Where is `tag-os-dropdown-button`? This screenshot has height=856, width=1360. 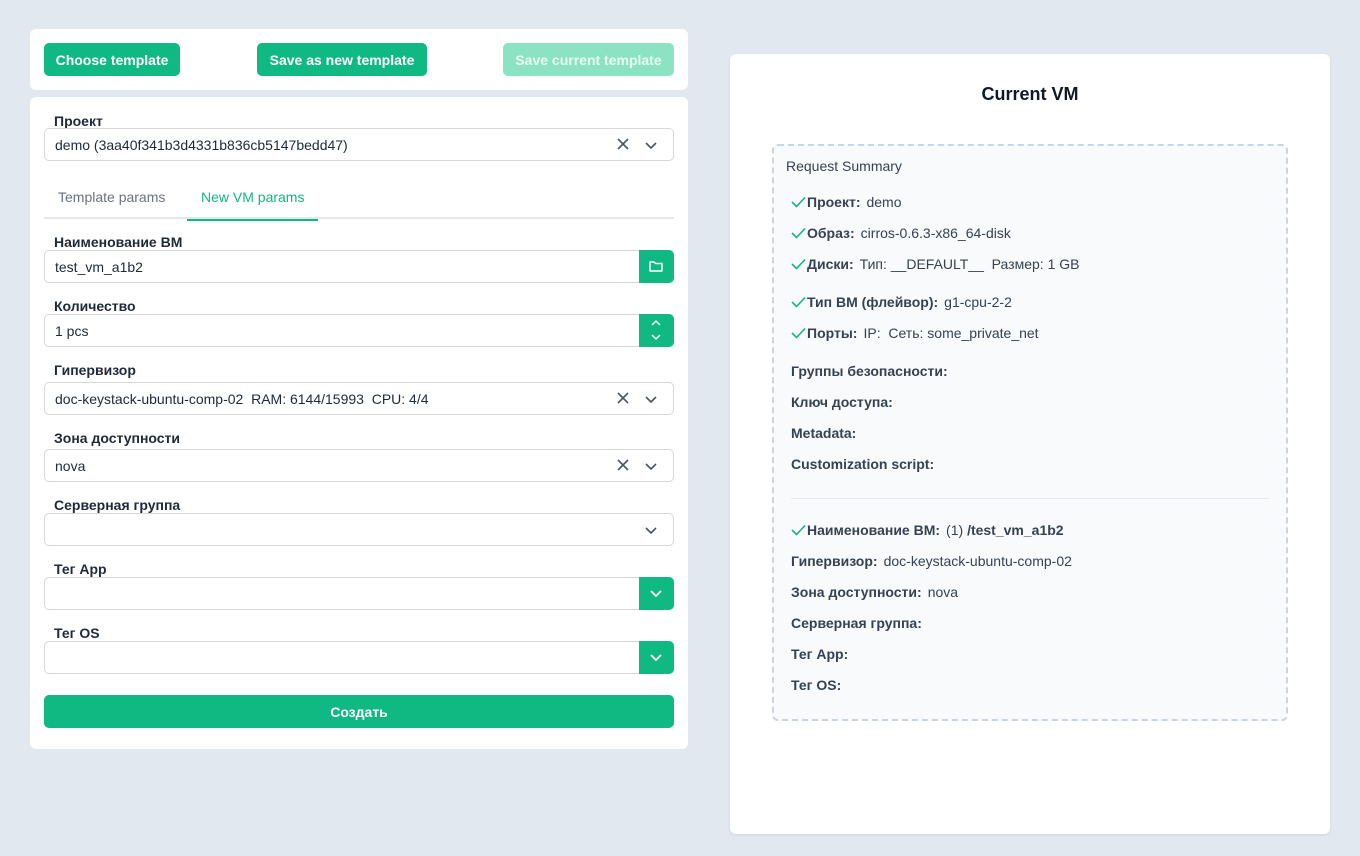 tag-os-dropdown-button is located at coordinates (656, 657).